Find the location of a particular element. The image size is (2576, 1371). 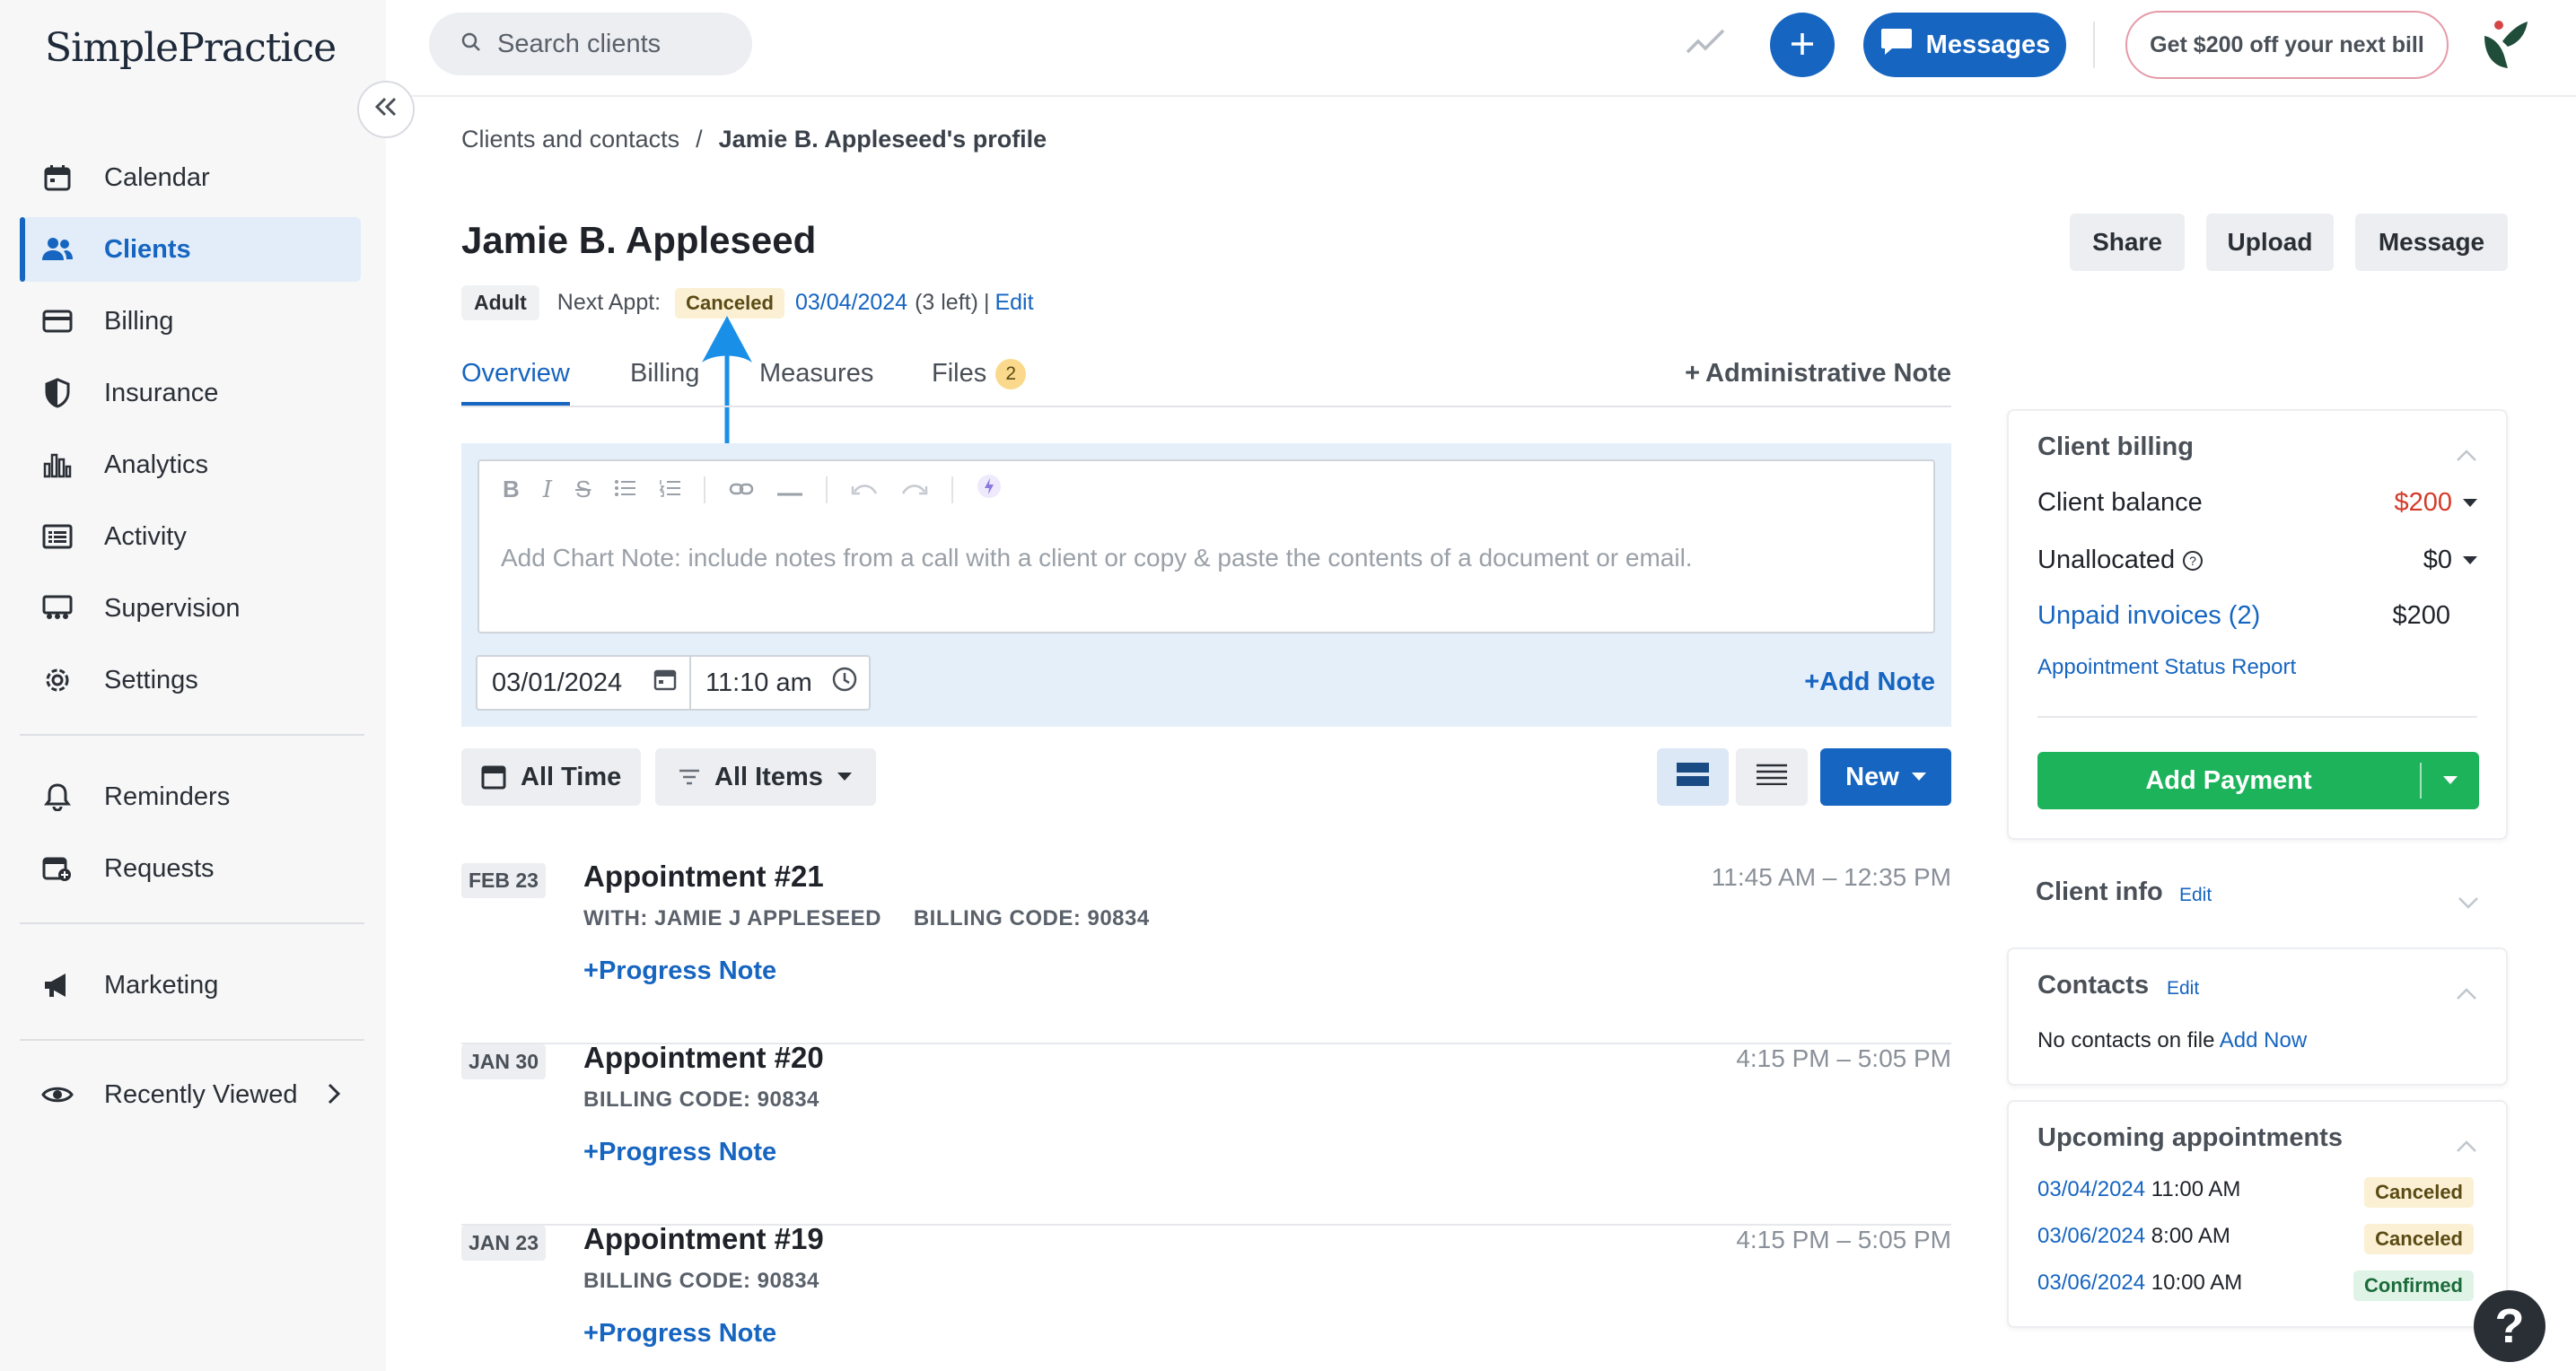

status-badge: Canceled is located at coordinates (2419, 1192).